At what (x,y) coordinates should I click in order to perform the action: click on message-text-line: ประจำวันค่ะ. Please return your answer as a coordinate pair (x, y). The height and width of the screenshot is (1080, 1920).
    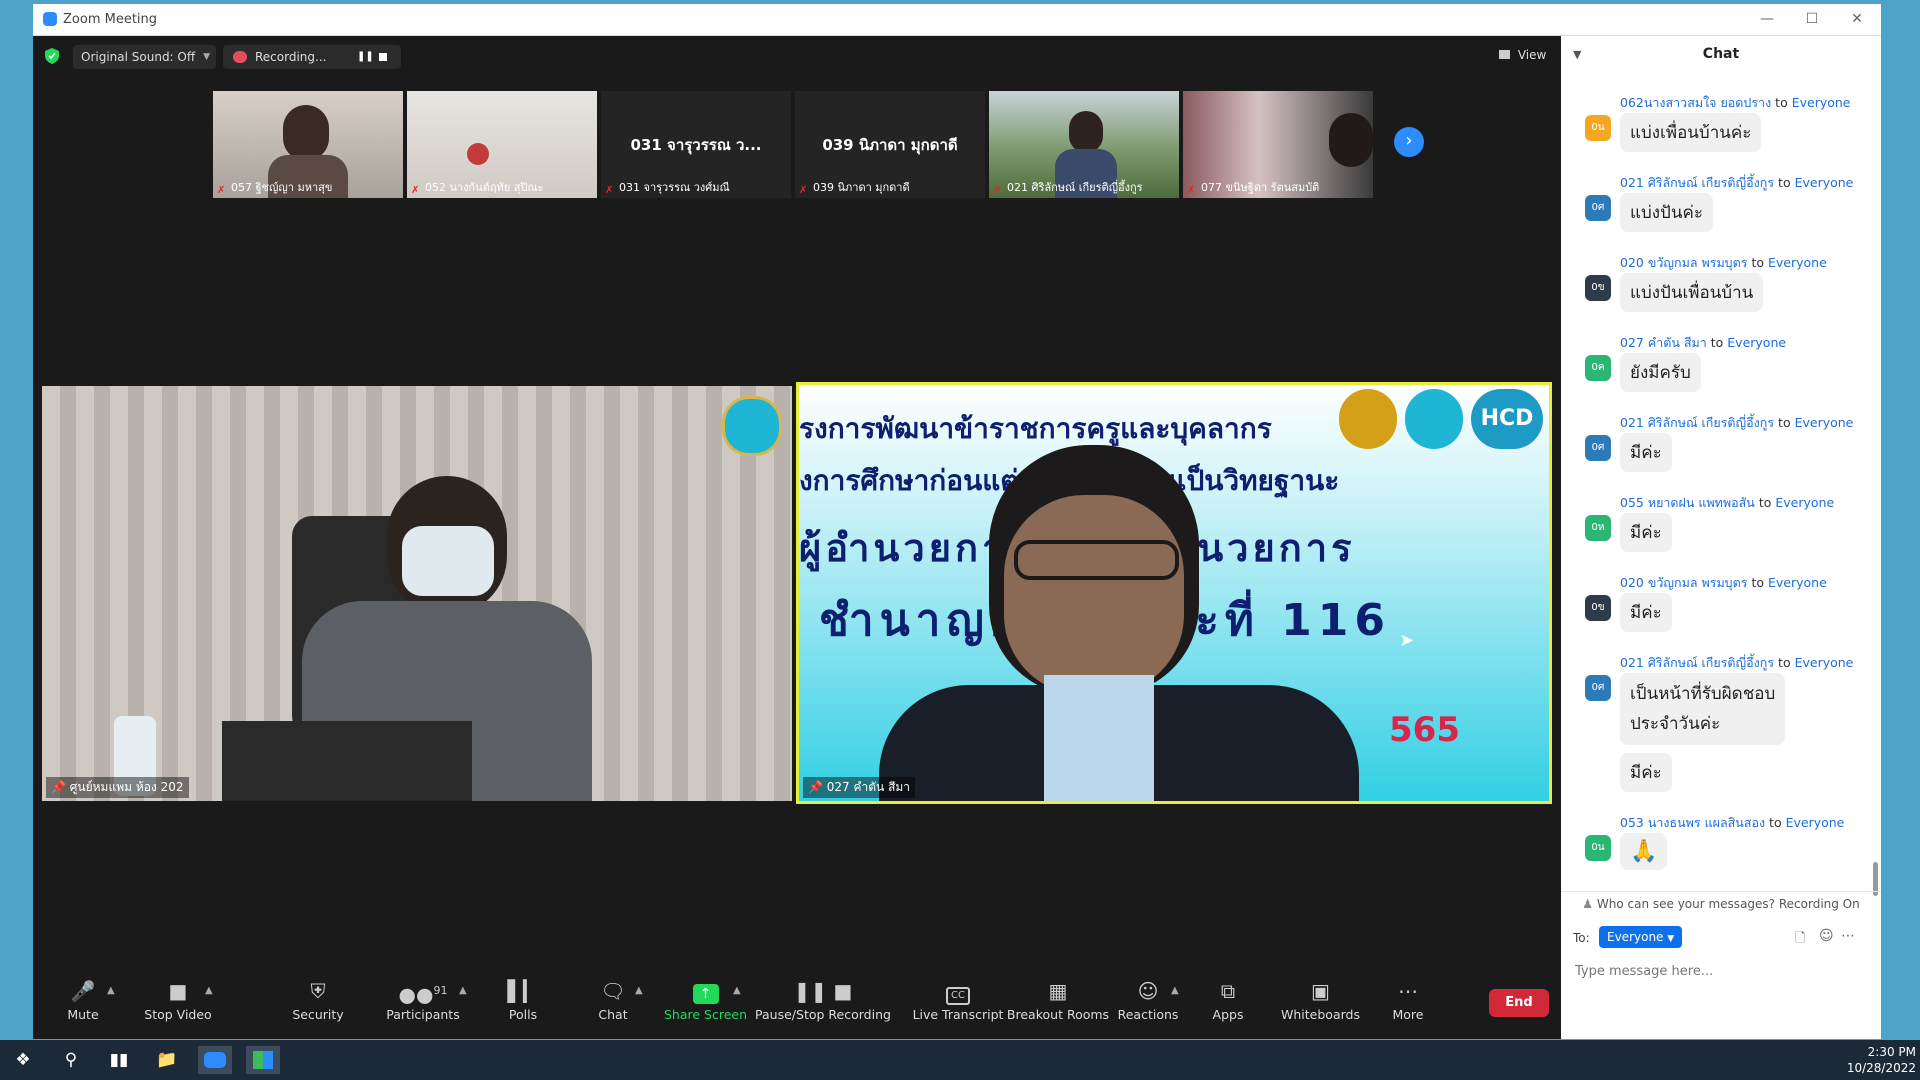
    Looking at the image, I should click on (1675, 724).